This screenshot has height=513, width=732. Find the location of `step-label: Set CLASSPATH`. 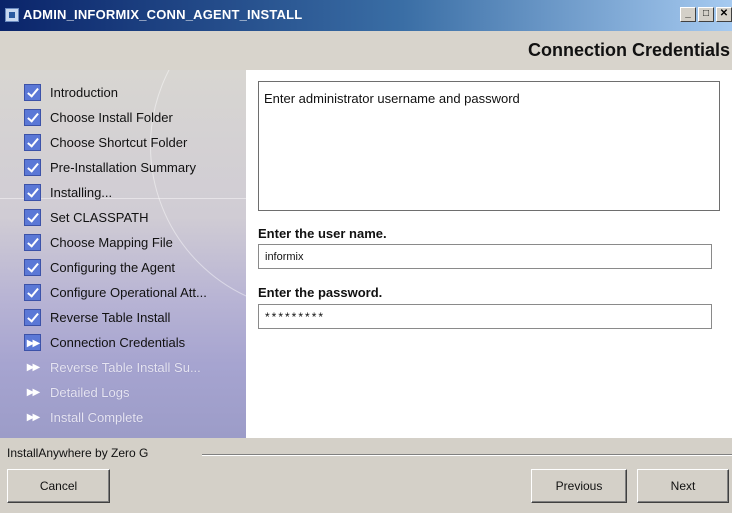

step-label: Set CLASSPATH is located at coordinates (99, 217).